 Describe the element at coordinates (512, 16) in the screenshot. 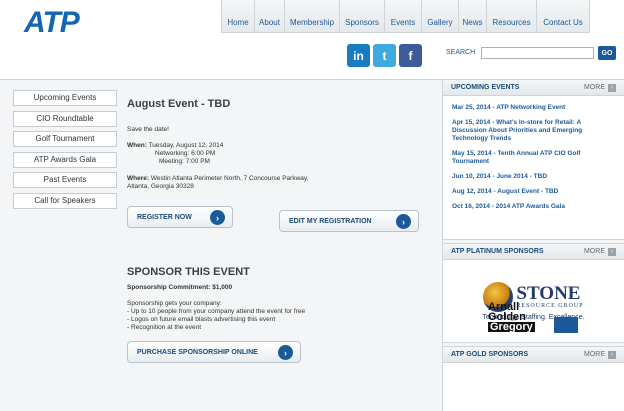

I see `nav-resources: Resources` at that location.